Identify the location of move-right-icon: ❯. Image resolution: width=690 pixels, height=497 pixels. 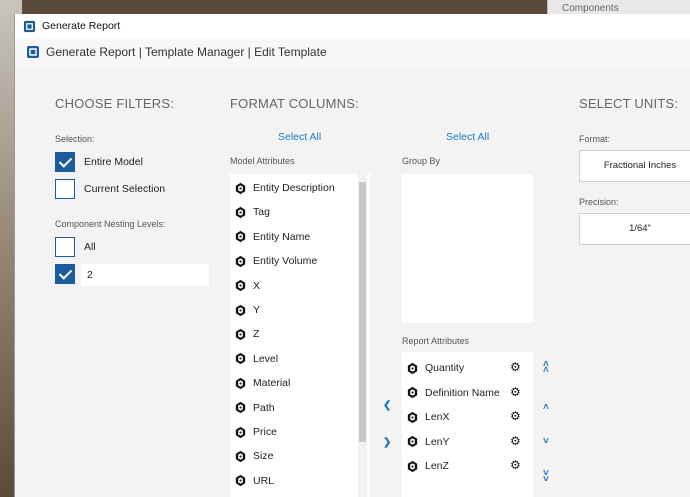
(387, 442).